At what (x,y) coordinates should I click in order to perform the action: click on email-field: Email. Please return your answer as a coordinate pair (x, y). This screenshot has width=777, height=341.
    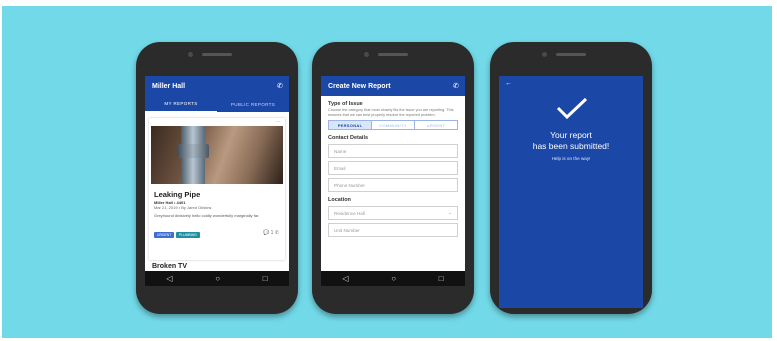
    Looking at the image, I should click on (393, 168).